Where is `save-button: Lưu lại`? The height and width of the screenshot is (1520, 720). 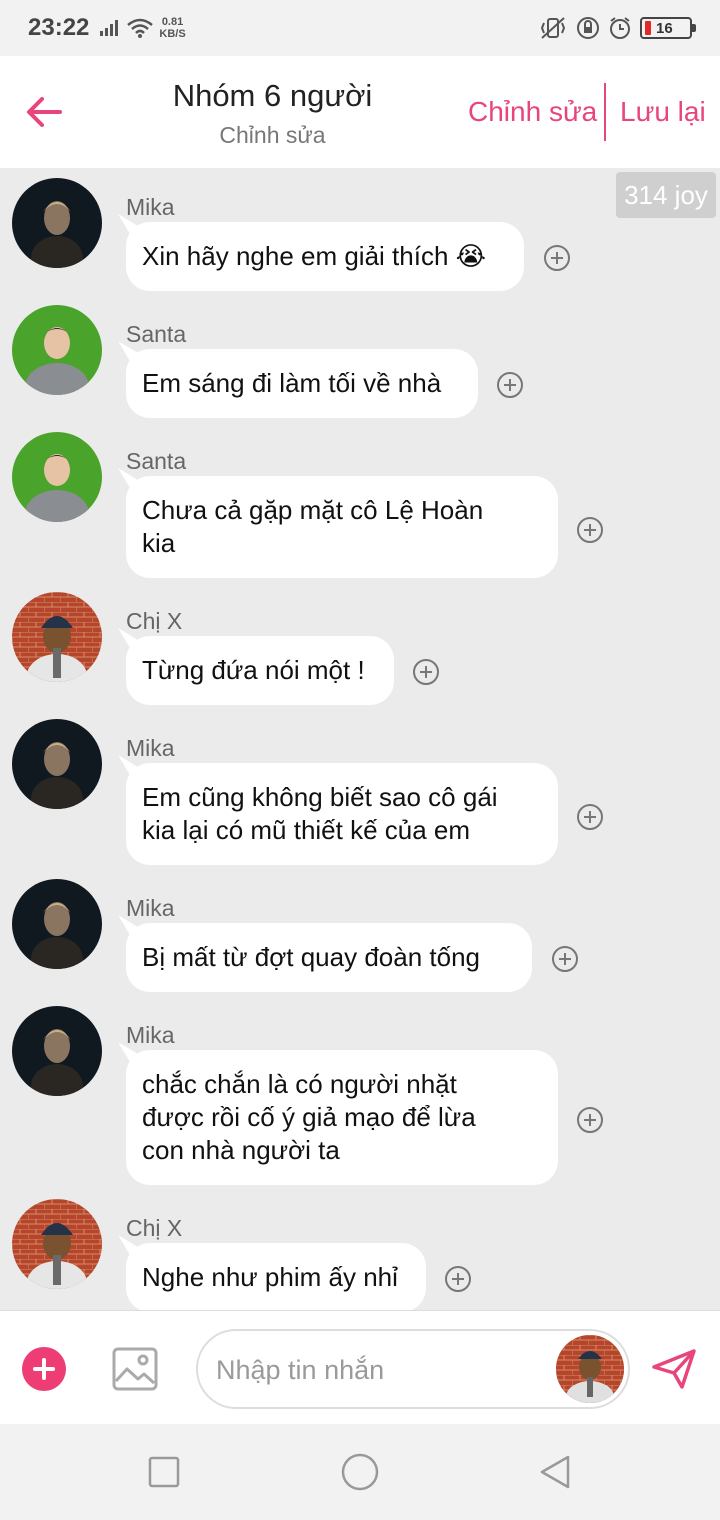 save-button: Lưu lại is located at coordinates (663, 112).